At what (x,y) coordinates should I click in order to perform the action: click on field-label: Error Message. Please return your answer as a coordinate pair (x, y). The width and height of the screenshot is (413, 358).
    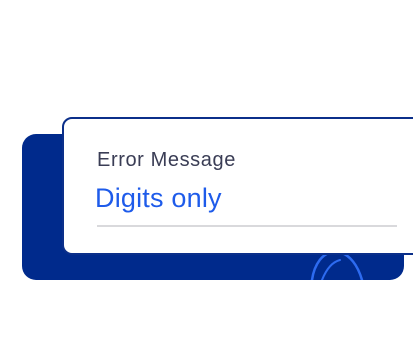
    Looking at the image, I should click on (166, 160).